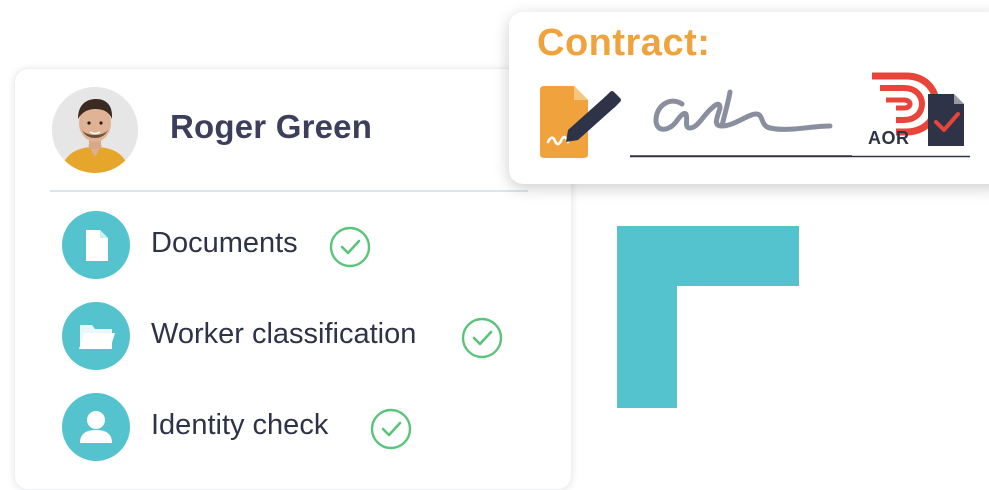 Image resolution: width=989 pixels, height=490 pixels. What do you see at coordinates (800, 156) in the screenshot?
I see `signature-line` at bounding box center [800, 156].